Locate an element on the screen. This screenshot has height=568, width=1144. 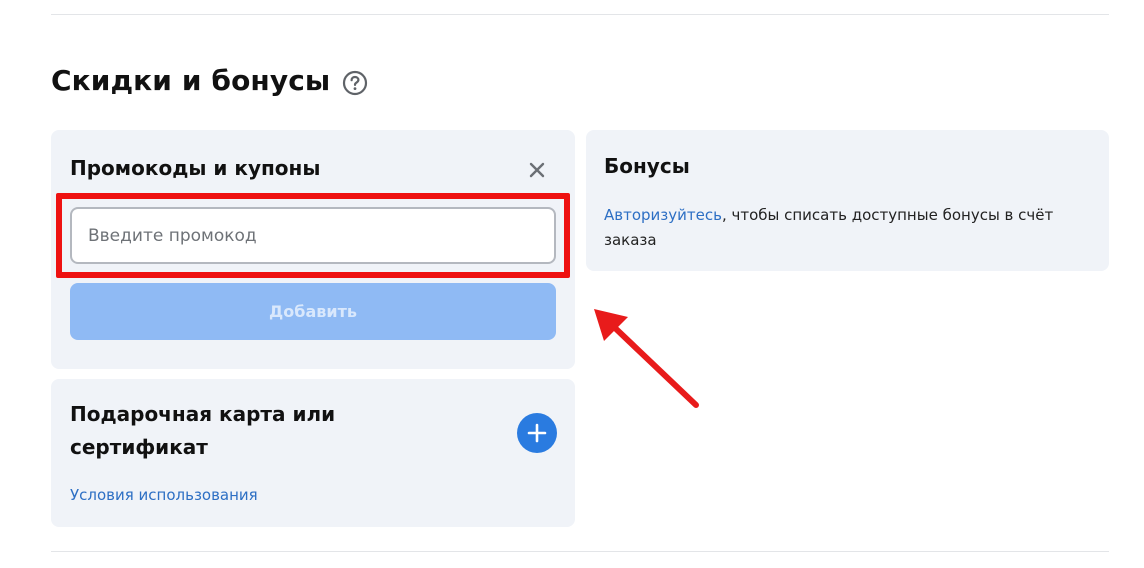
question-circle-icon is located at coordinates (355, 83).